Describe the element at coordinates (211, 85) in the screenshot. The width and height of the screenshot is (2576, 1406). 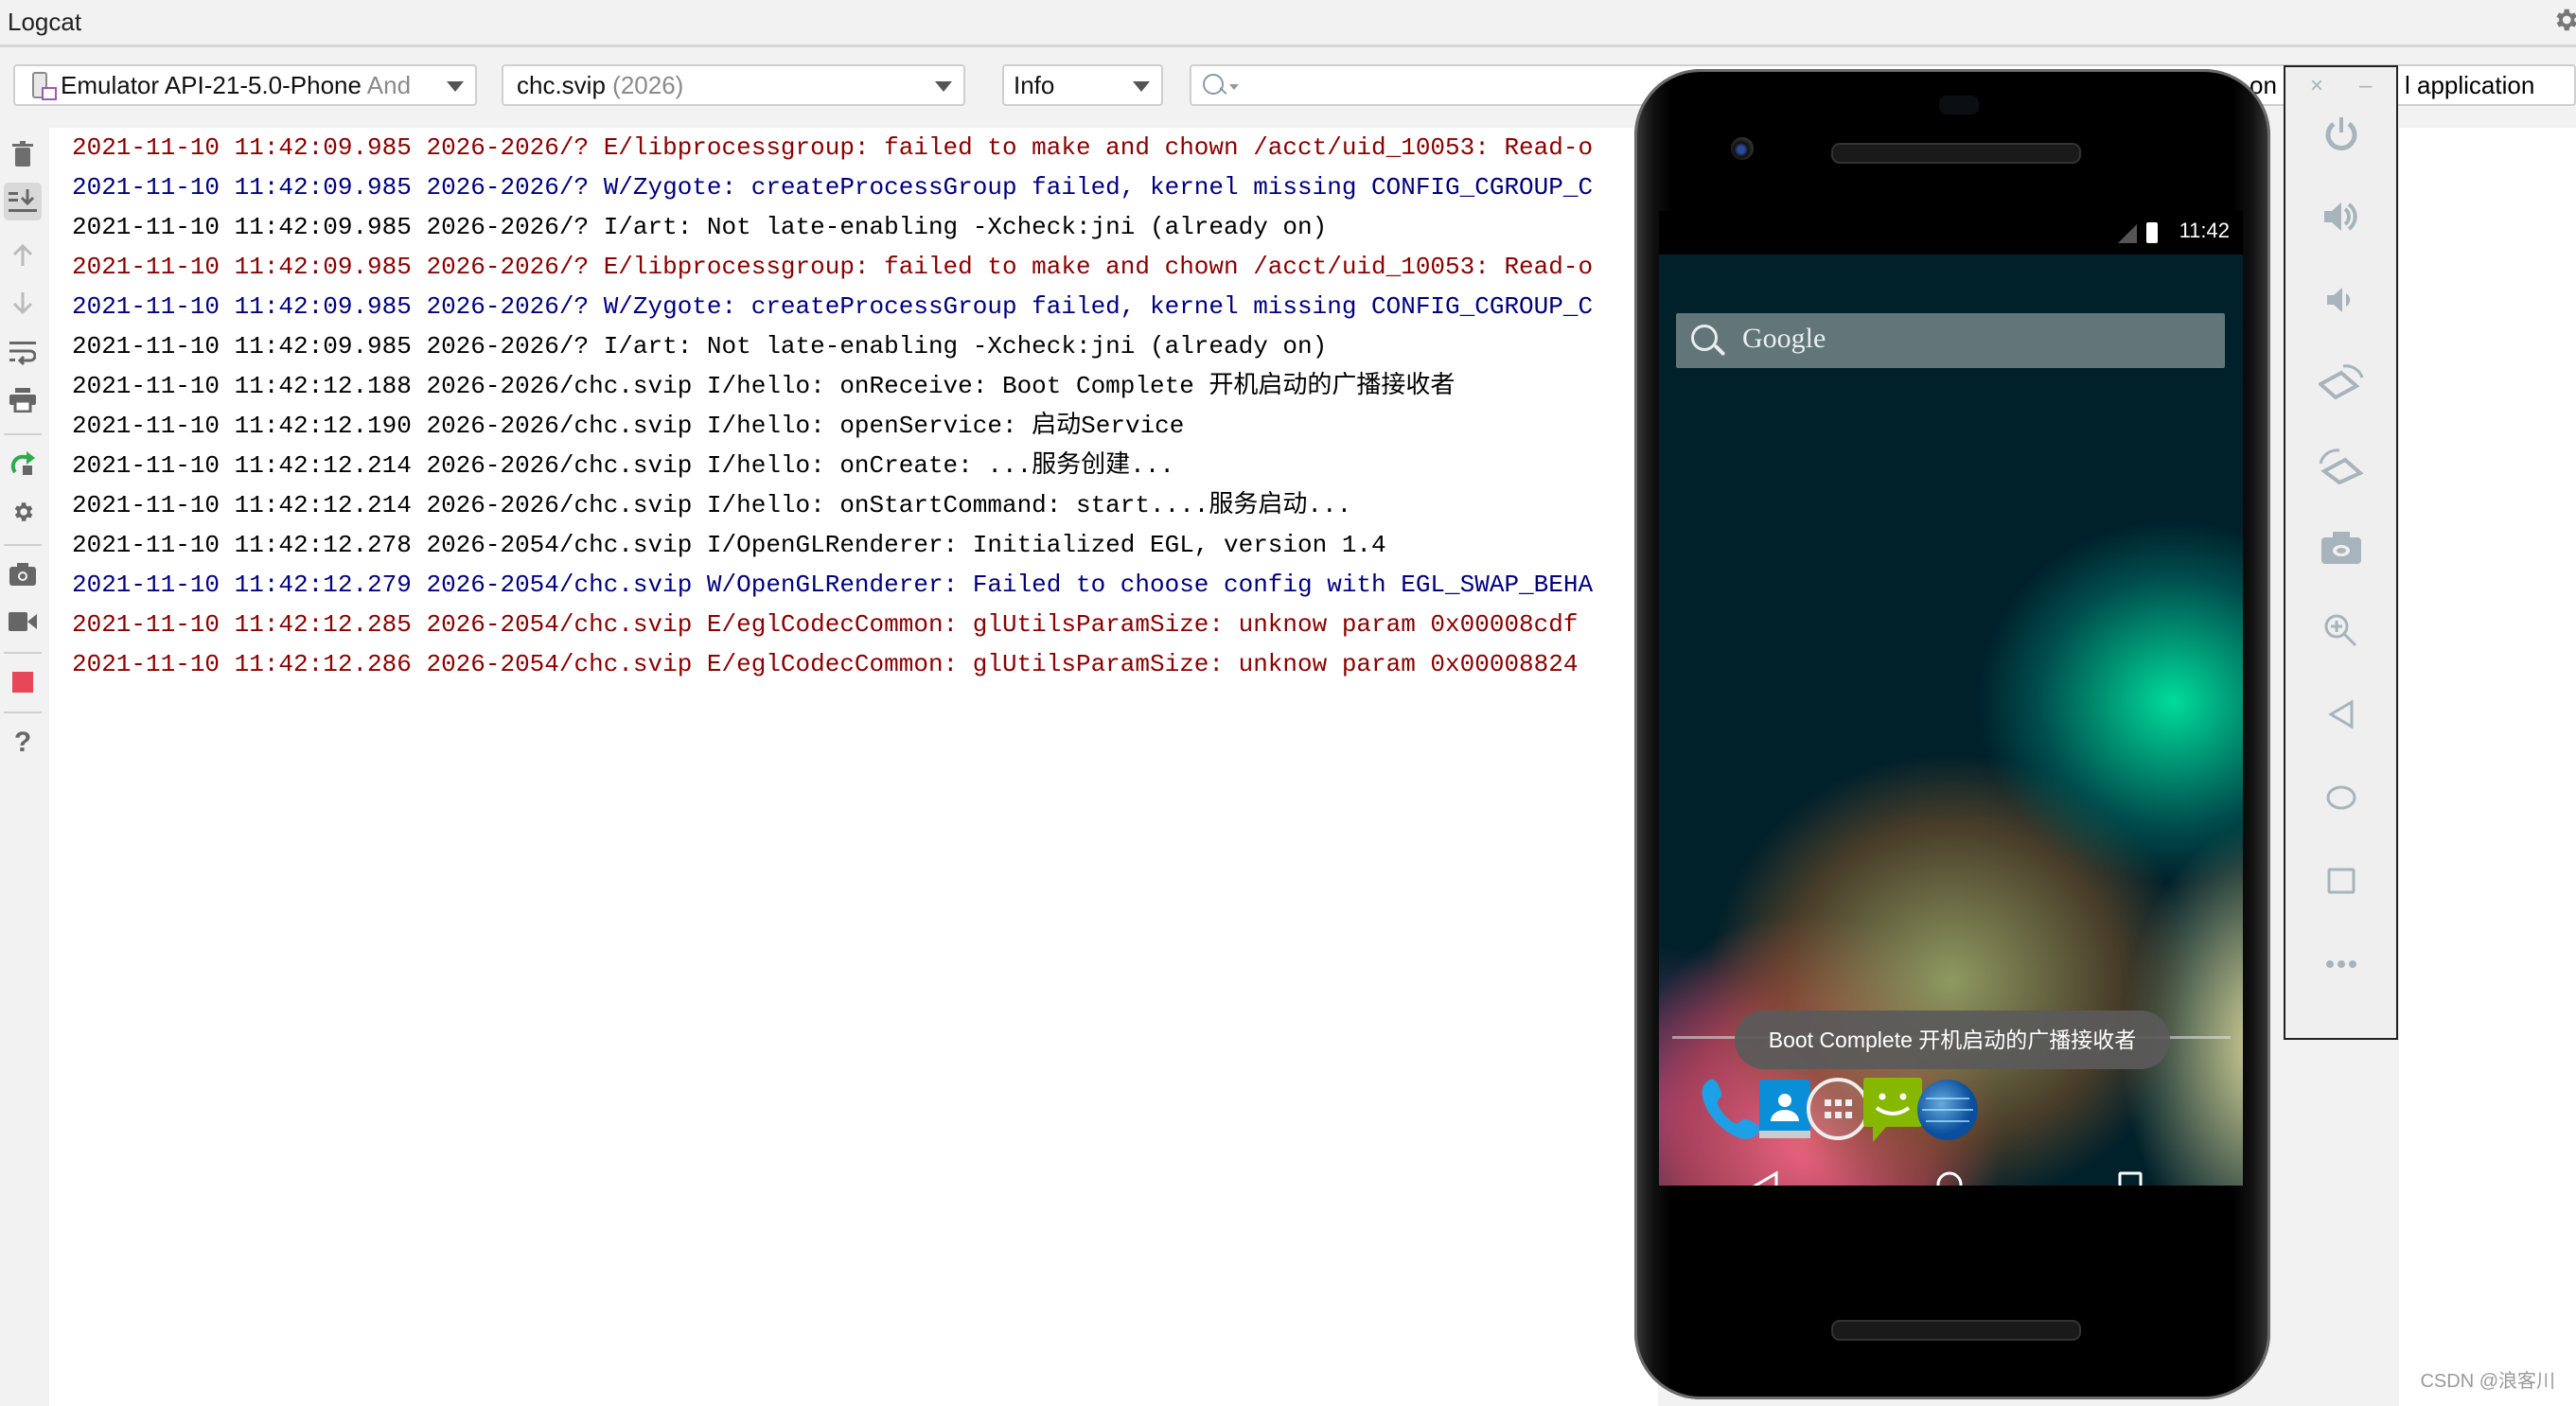
I see `device-name: Emulator API-21-5.0-Phone` at that location.